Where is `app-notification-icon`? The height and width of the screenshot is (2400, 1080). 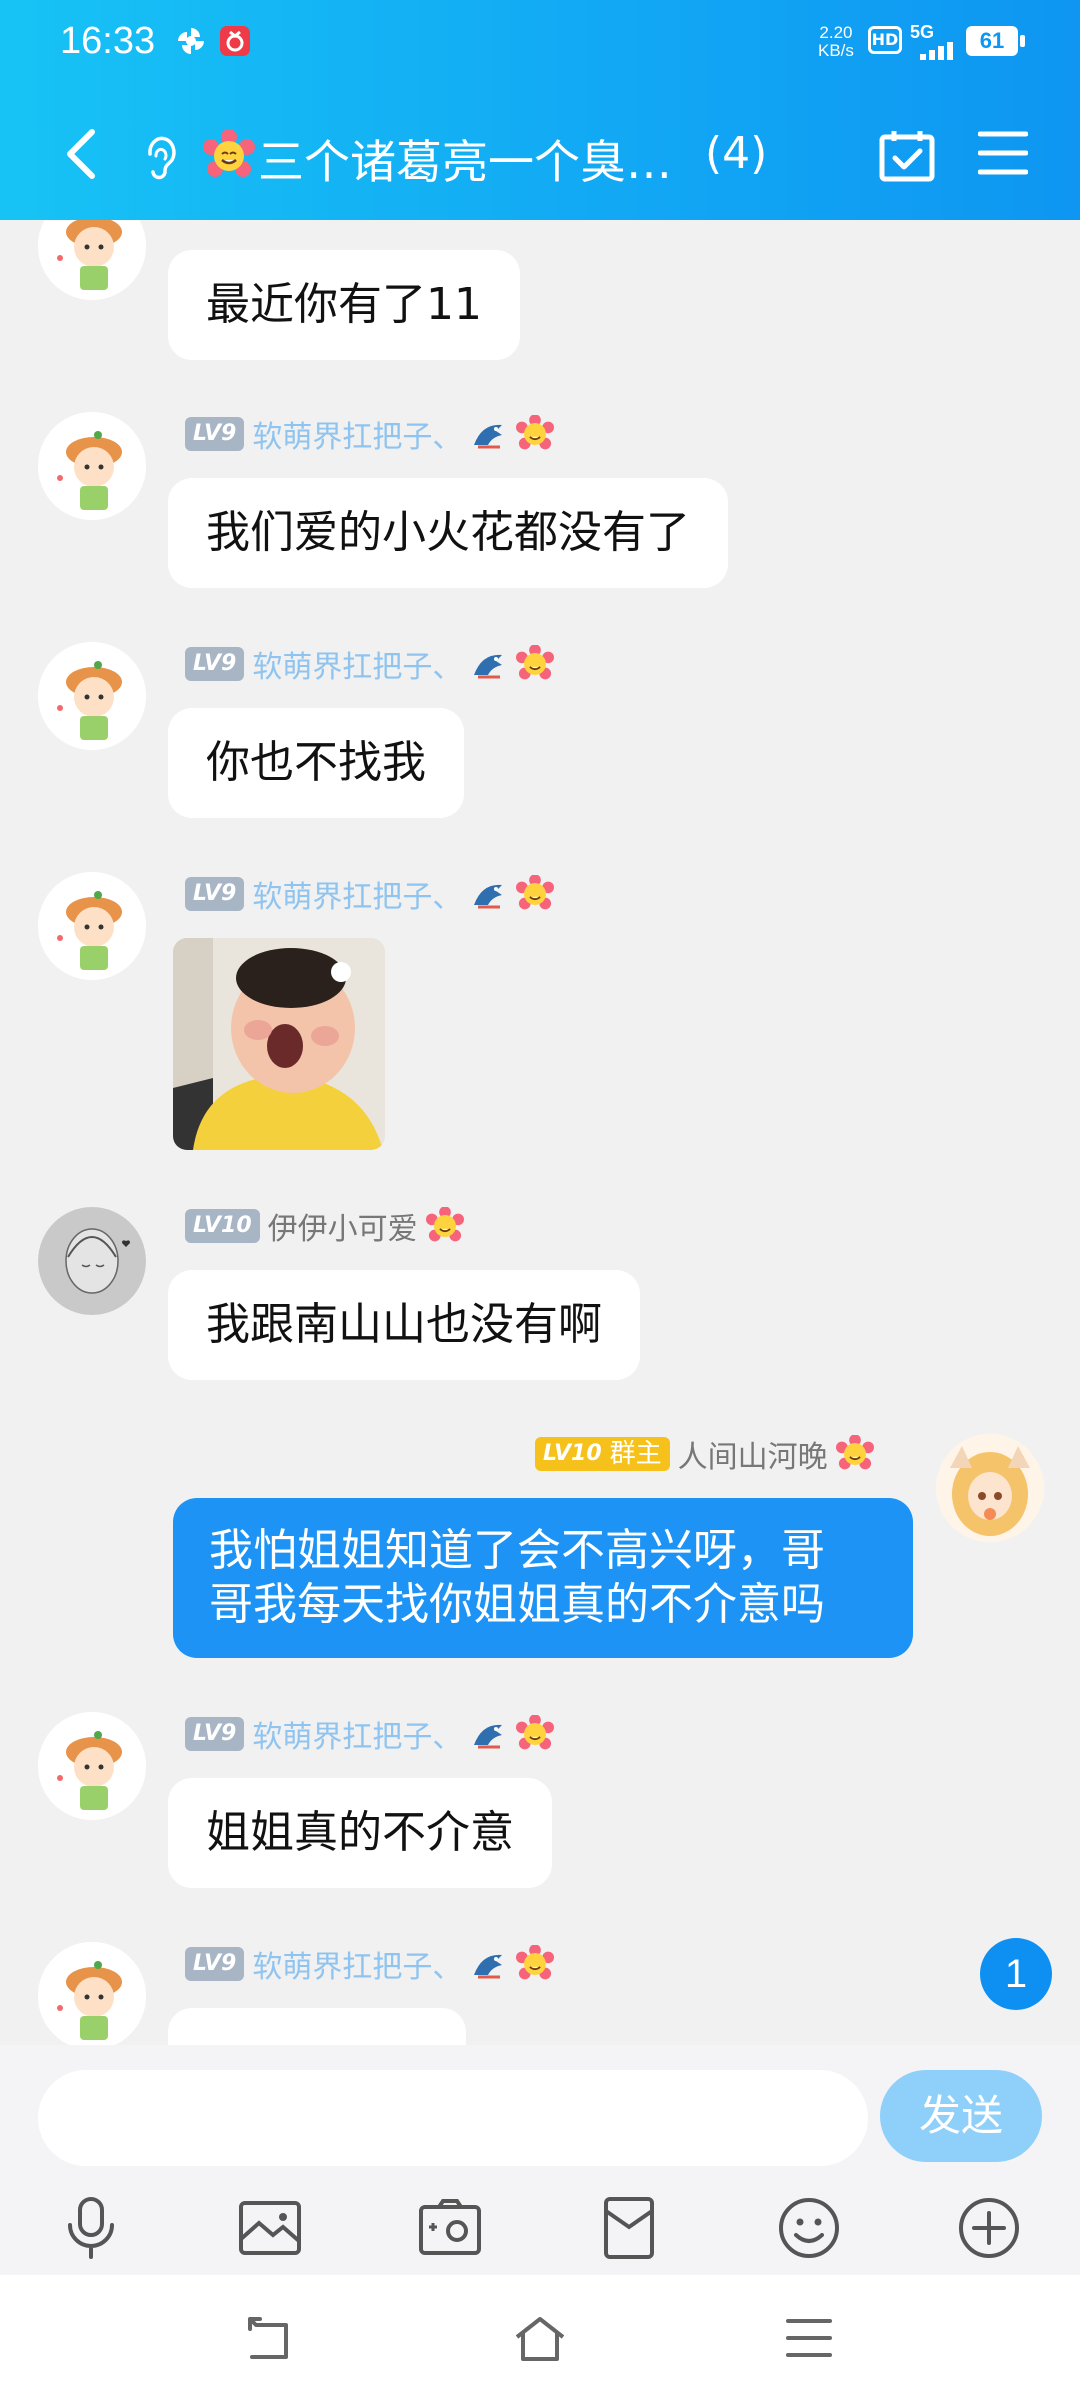 app-notification-icon is located at coordinates (235, 41).